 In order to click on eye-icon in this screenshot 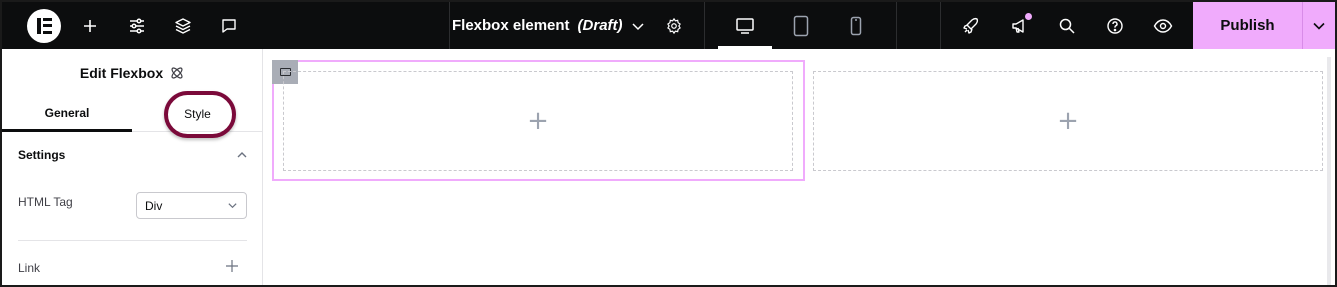, I will do `click(1163, 25)`.